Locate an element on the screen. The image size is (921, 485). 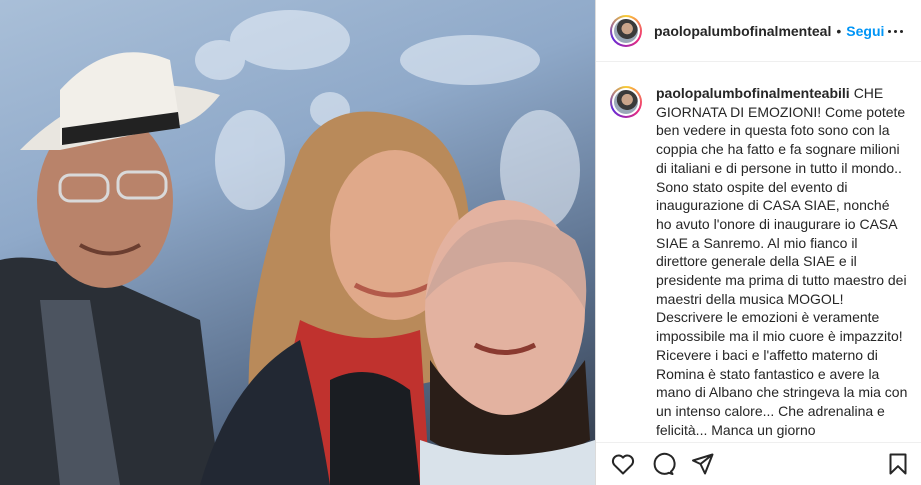
heart-icon is located at coordinates (623, 464).